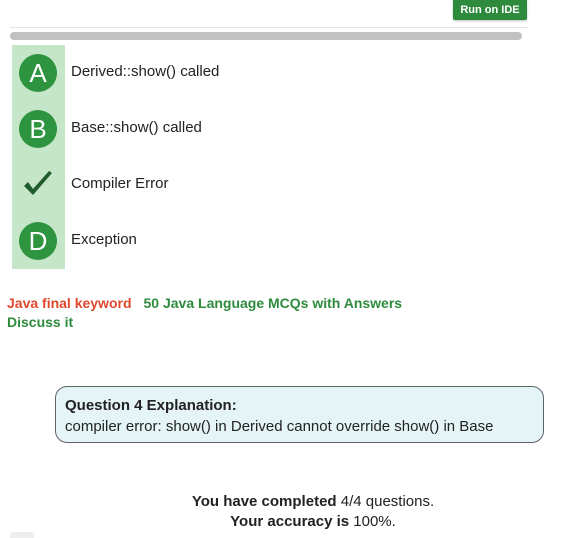 Image resolution: width=581 pixels, height=538 pixels. Describe the element at coordinates (490, 10) in the screenshot. I see `run-on-ide-button: Run on IDE` at that location.